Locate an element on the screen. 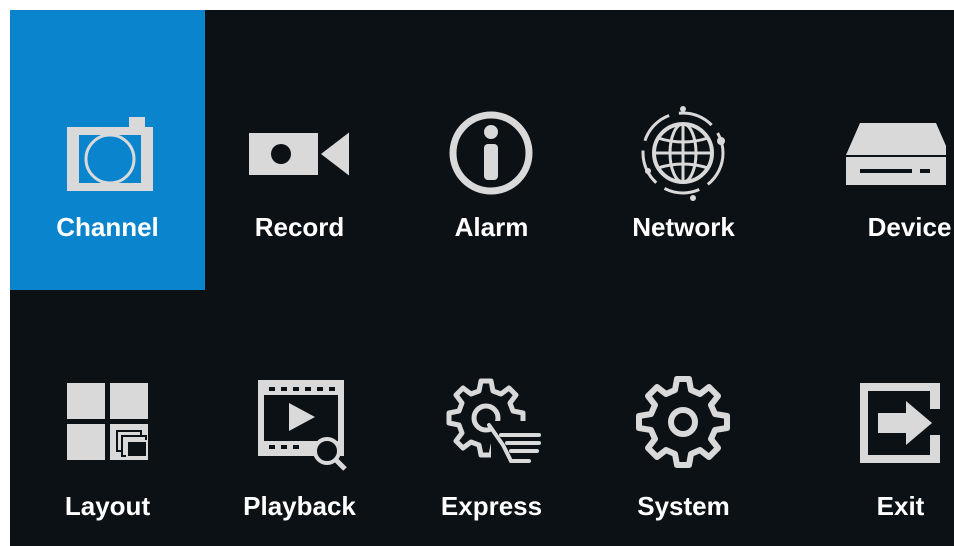 Image resolution: width=954 pixels, height=546 pixels. menu-item-label: System is located at coordinates (683, 506).